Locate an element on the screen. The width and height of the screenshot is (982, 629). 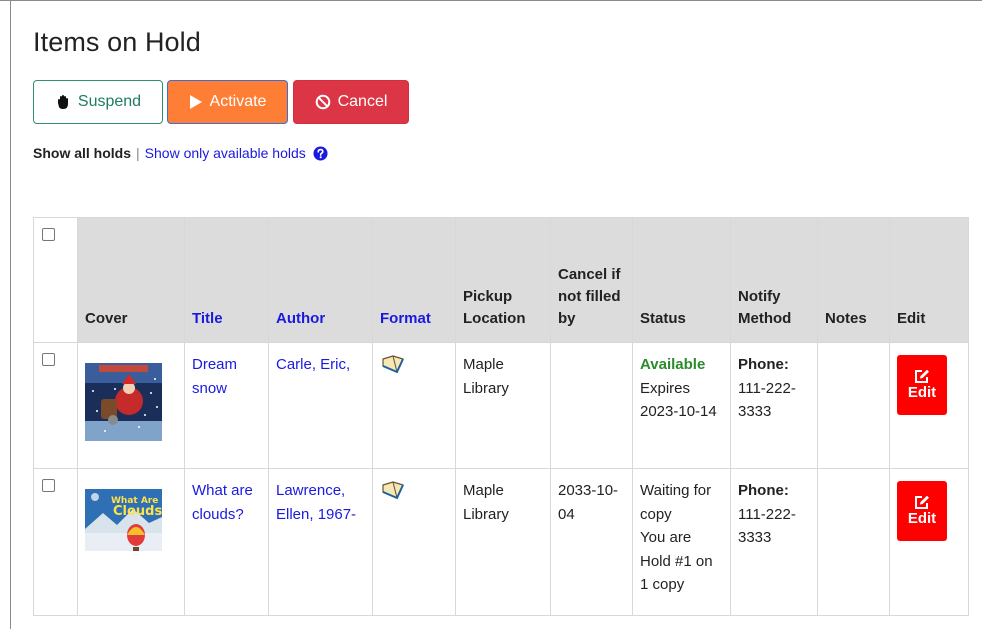
window-frame-left is located at coordinates (10, 314).